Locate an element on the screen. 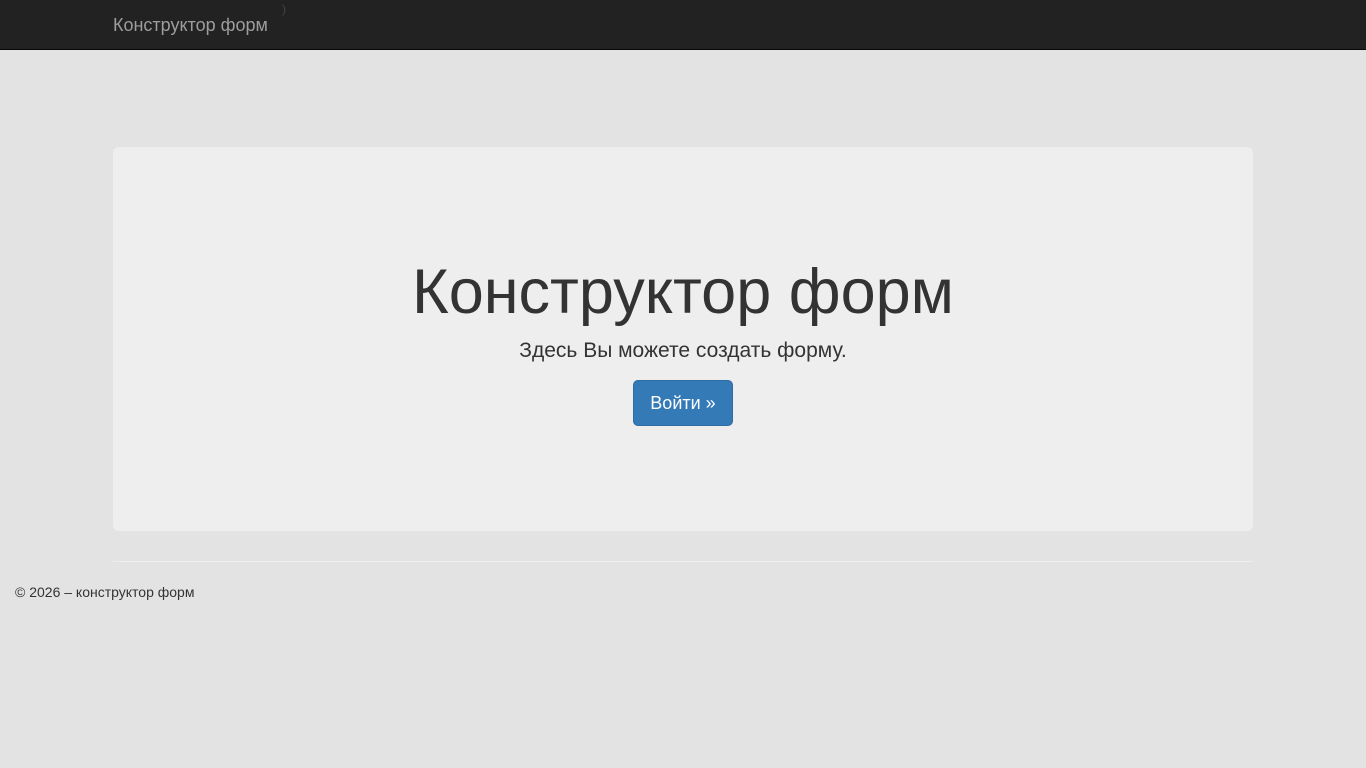 This screenshot has height=768, width=1366. navbar-mark: ) is located at coordinates (284, 9).